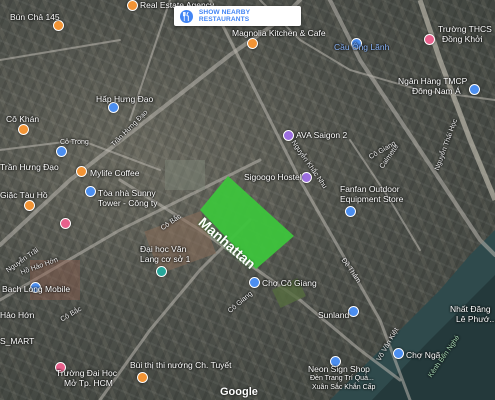 This screenshot has height=400, width=495. What do you see at coordinates (115, 173) in the screenshot?
I see `label-mylife: Mylife Coffee` at bounding box center [115, 173].